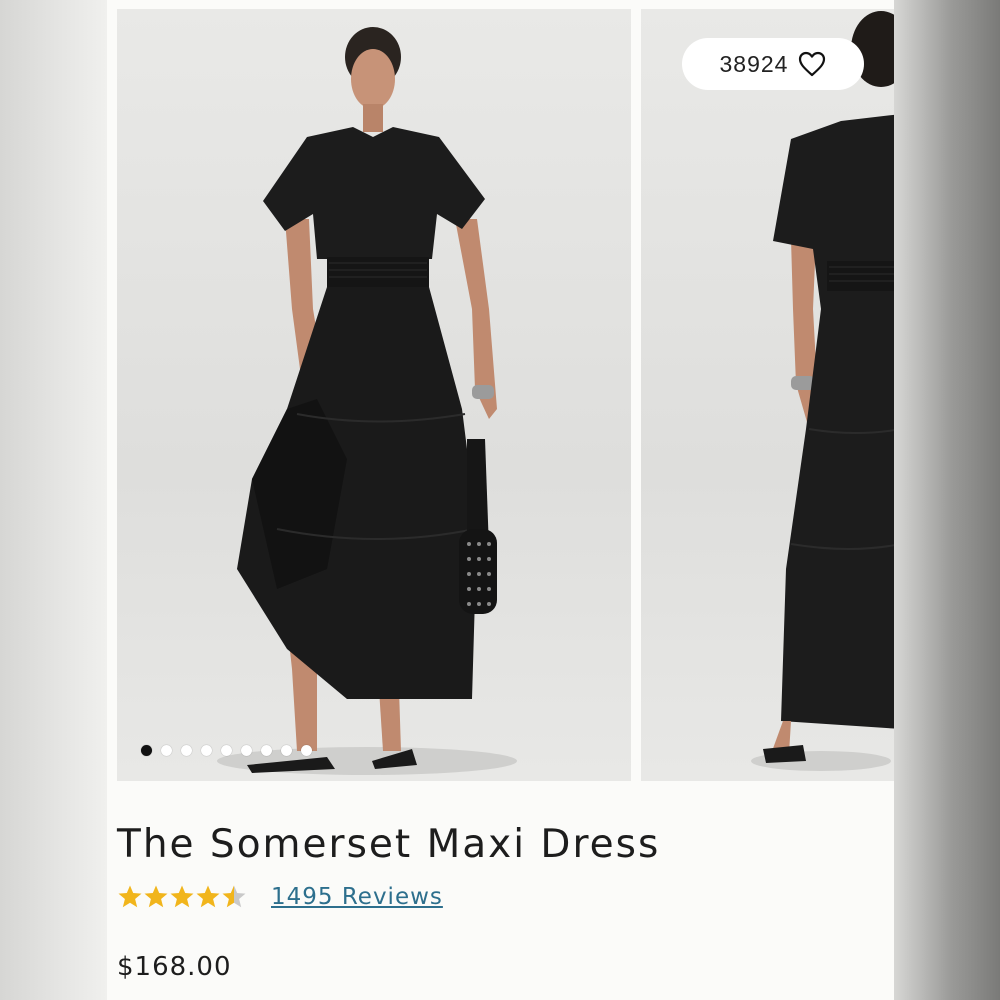  I want to click on blurred-backdrop-left, so click(53, 500).